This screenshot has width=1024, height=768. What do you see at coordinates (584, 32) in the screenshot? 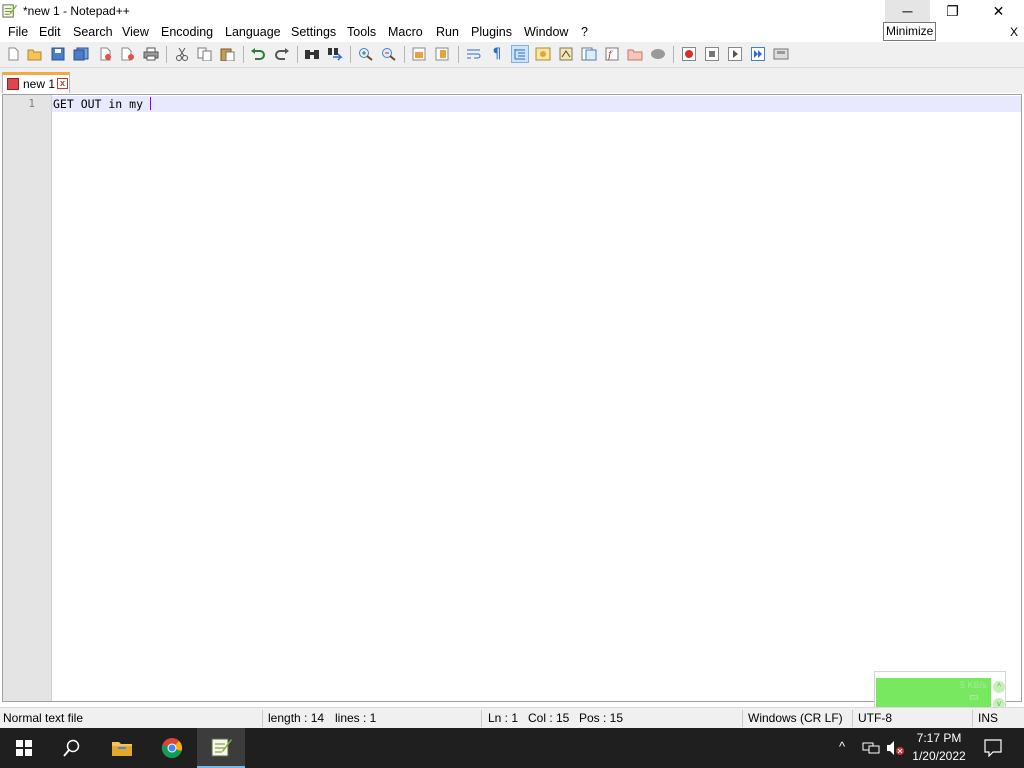
I see `menu-help: ?` at bounding box center [584, 32].